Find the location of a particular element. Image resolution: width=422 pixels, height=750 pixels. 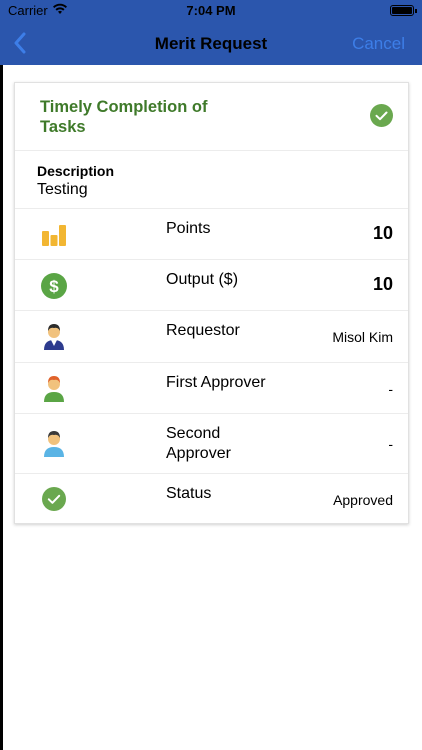

second-approver-label: Second Approver is located at coordinates (198, 443).